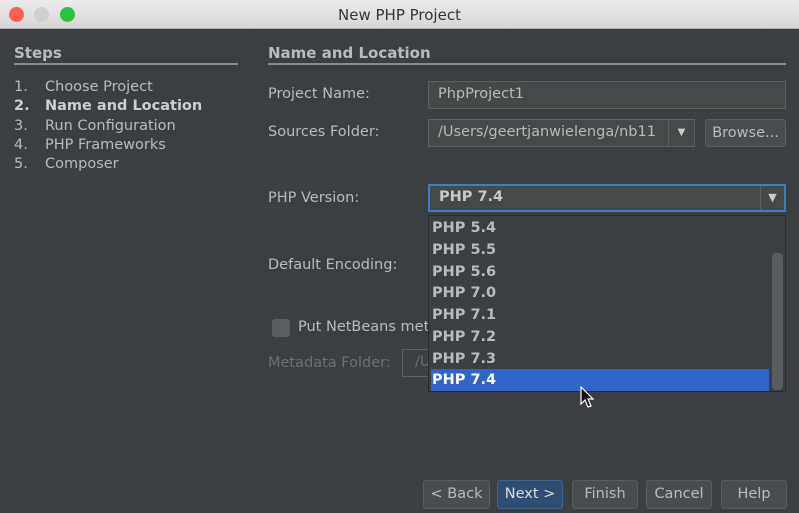 Image resolution: width=799 pixels, height=513 pixels. What do you see at coordinates (329, 363) in the screenshot?
I see `metadata-folder-label: Metadata Folder:` at bounding box center [329, 363].